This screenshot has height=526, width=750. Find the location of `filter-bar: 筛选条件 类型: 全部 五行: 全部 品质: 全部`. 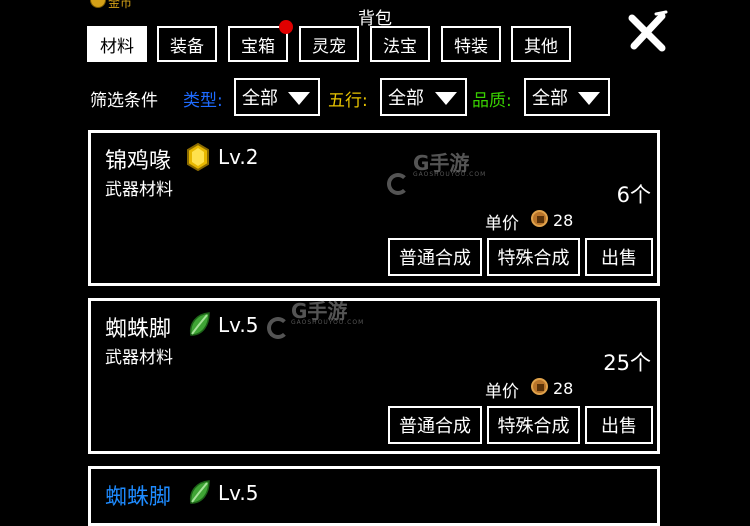

filter-bar: 筛选条件 类型: 全部 五行: 全部 品质: 全部 is located at coordinates (375, 98).